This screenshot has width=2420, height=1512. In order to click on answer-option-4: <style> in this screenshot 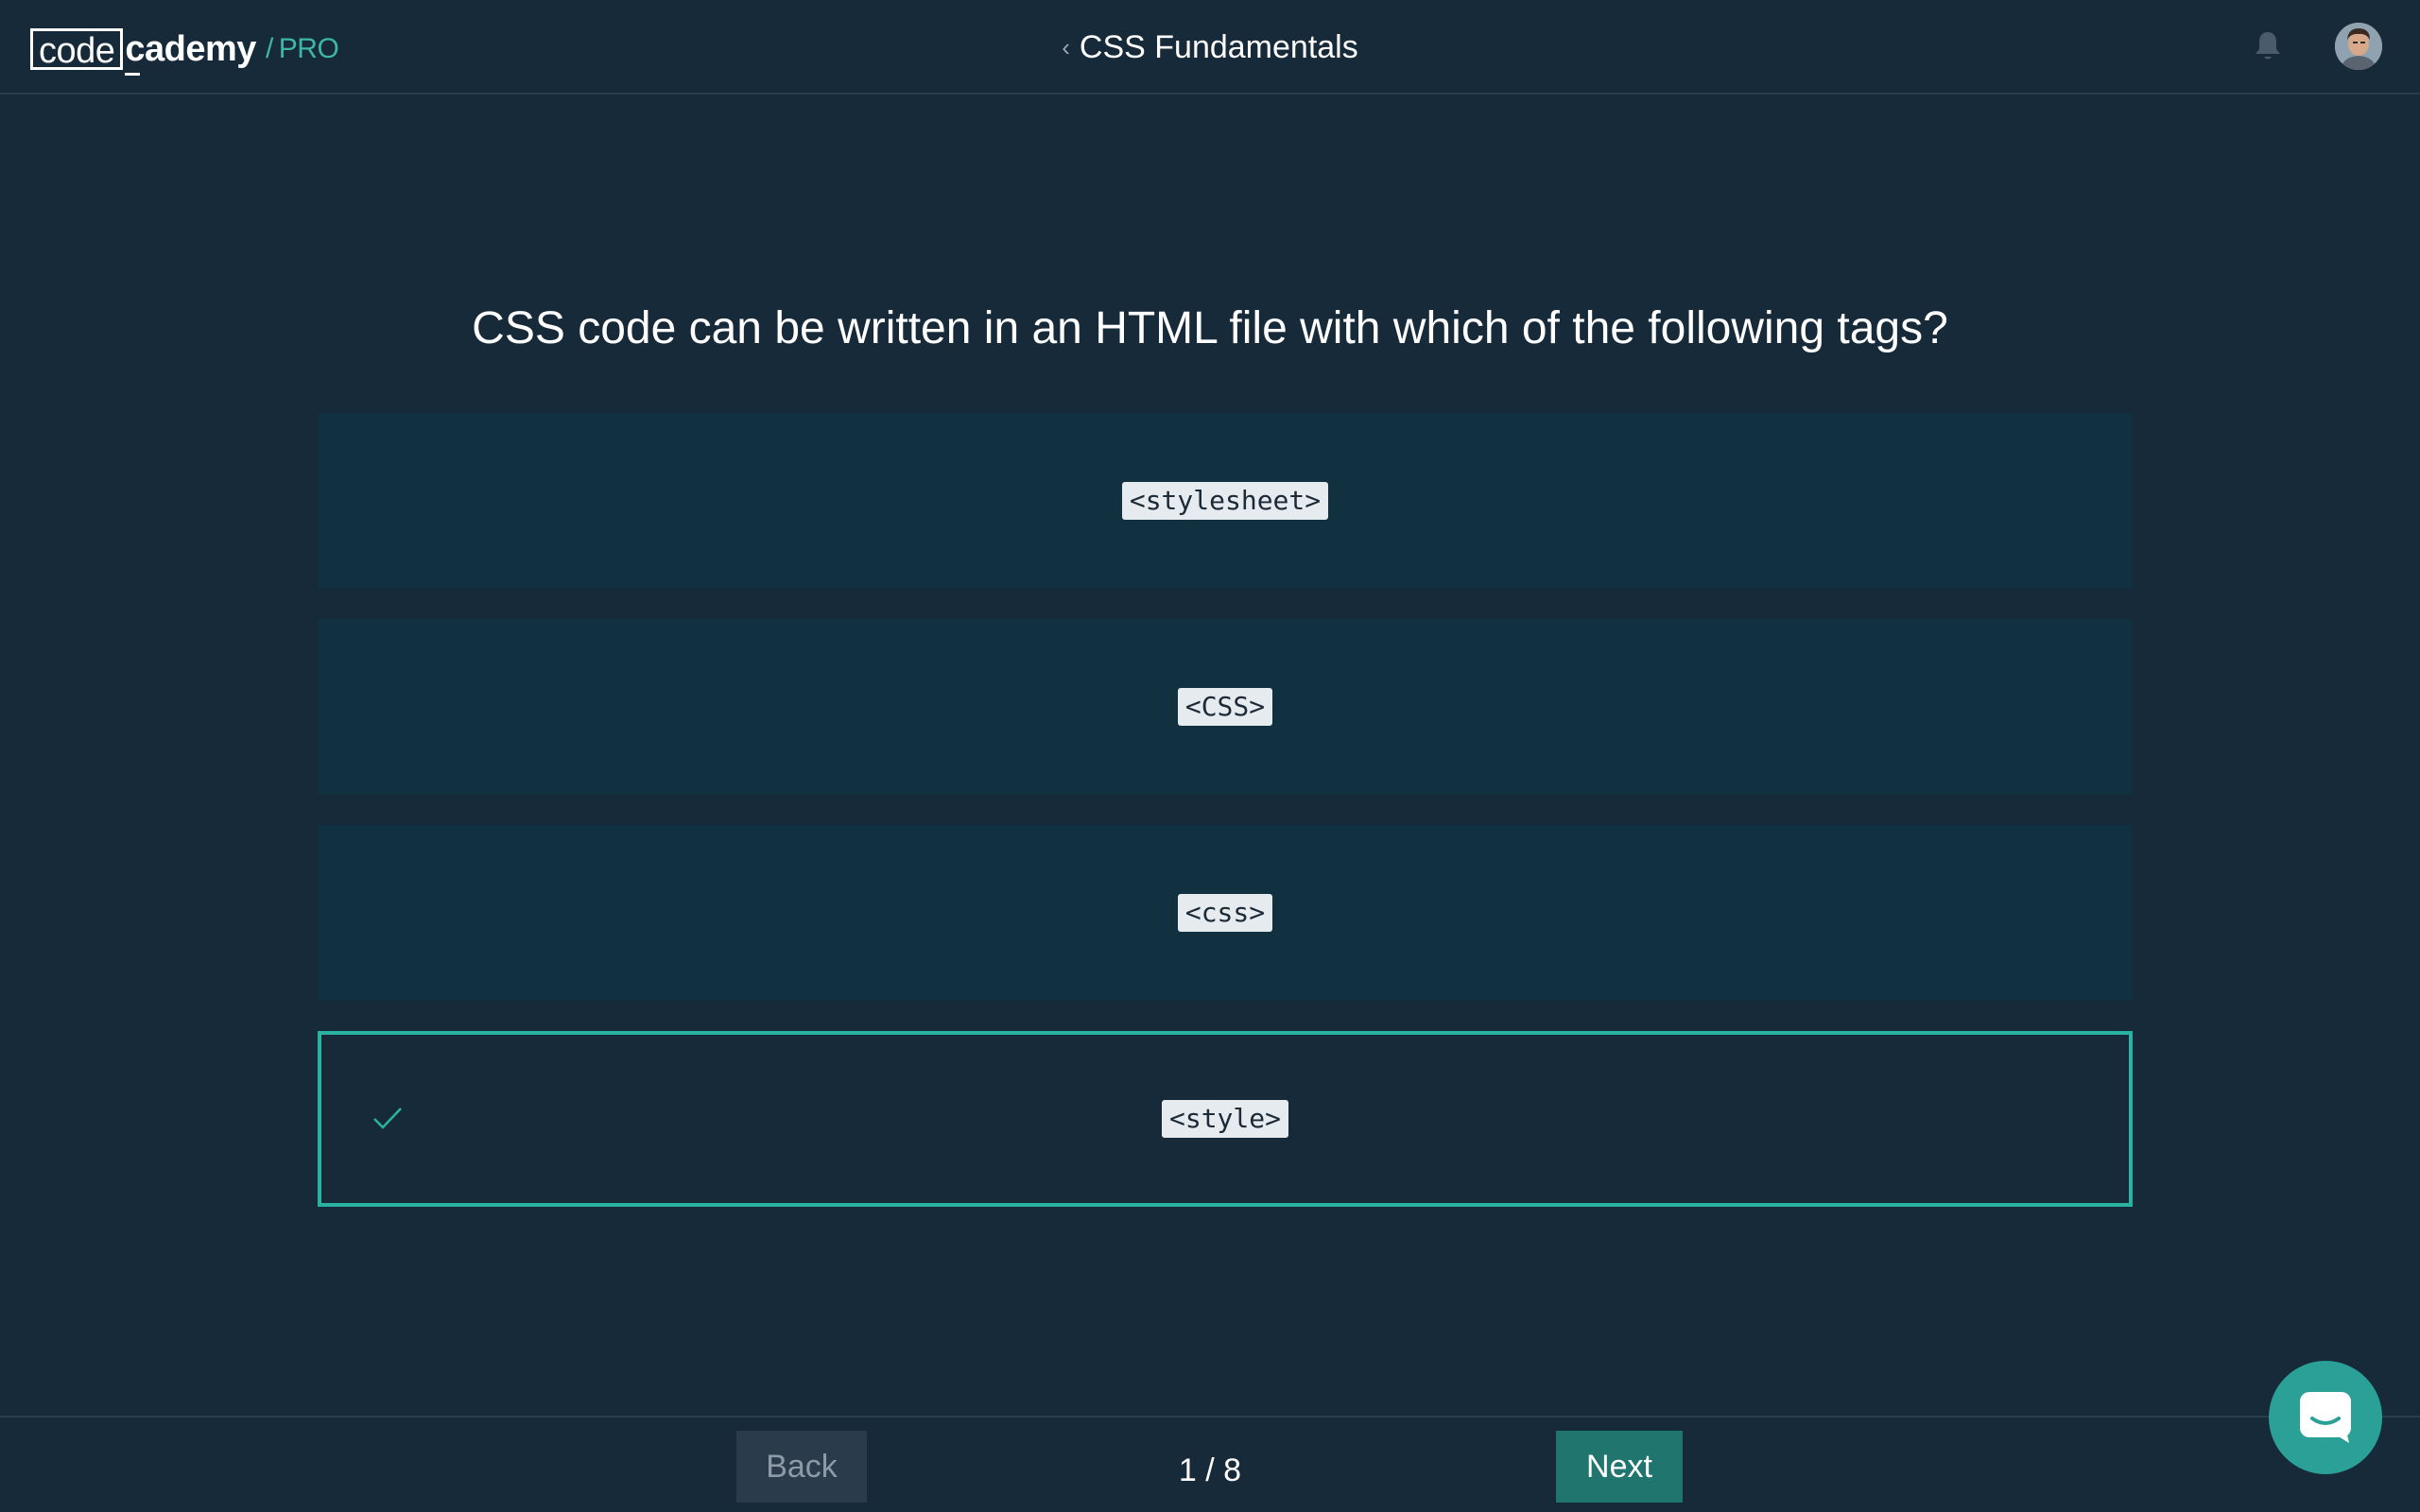, I will do `click(1225, 1119)`.